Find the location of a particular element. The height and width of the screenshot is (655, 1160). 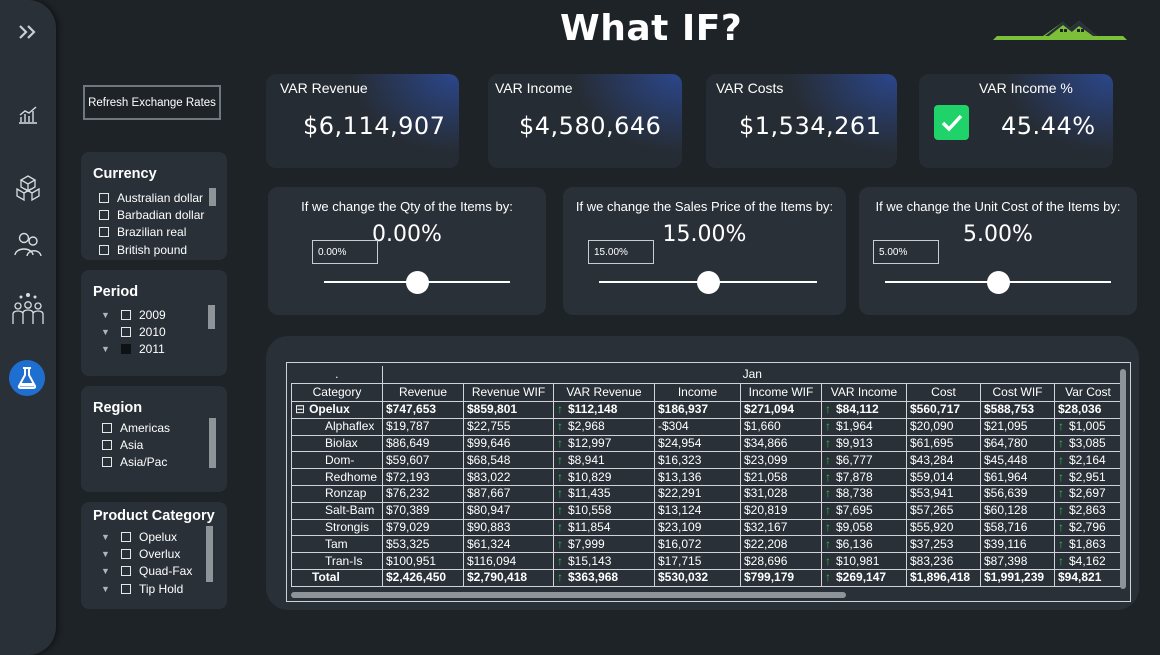

region-item: Asia is located at coordinates (122, 445).